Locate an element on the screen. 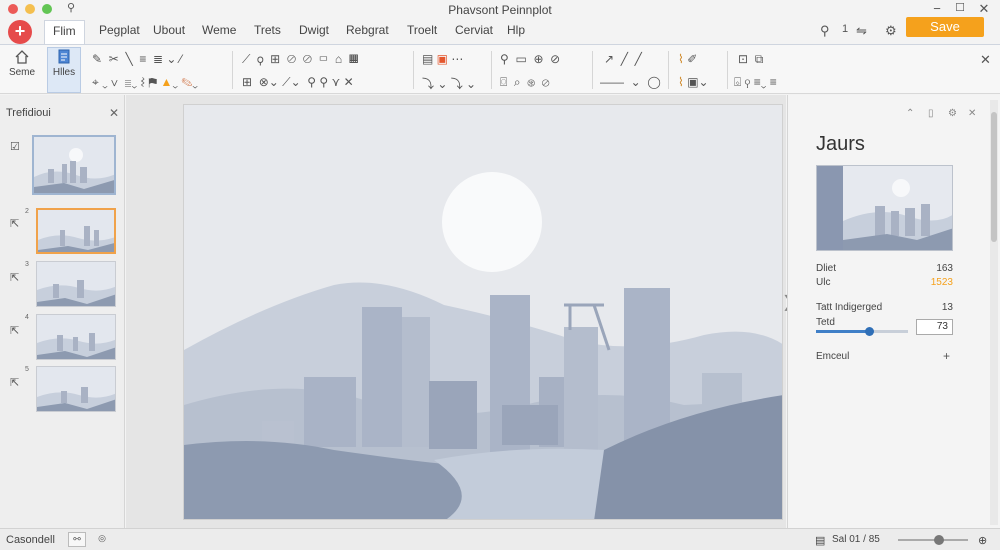 Image resolution: width=1000 pixels, height=550 pixels. property-label: Tatt Indigerged is located at coordinates (849, 307).